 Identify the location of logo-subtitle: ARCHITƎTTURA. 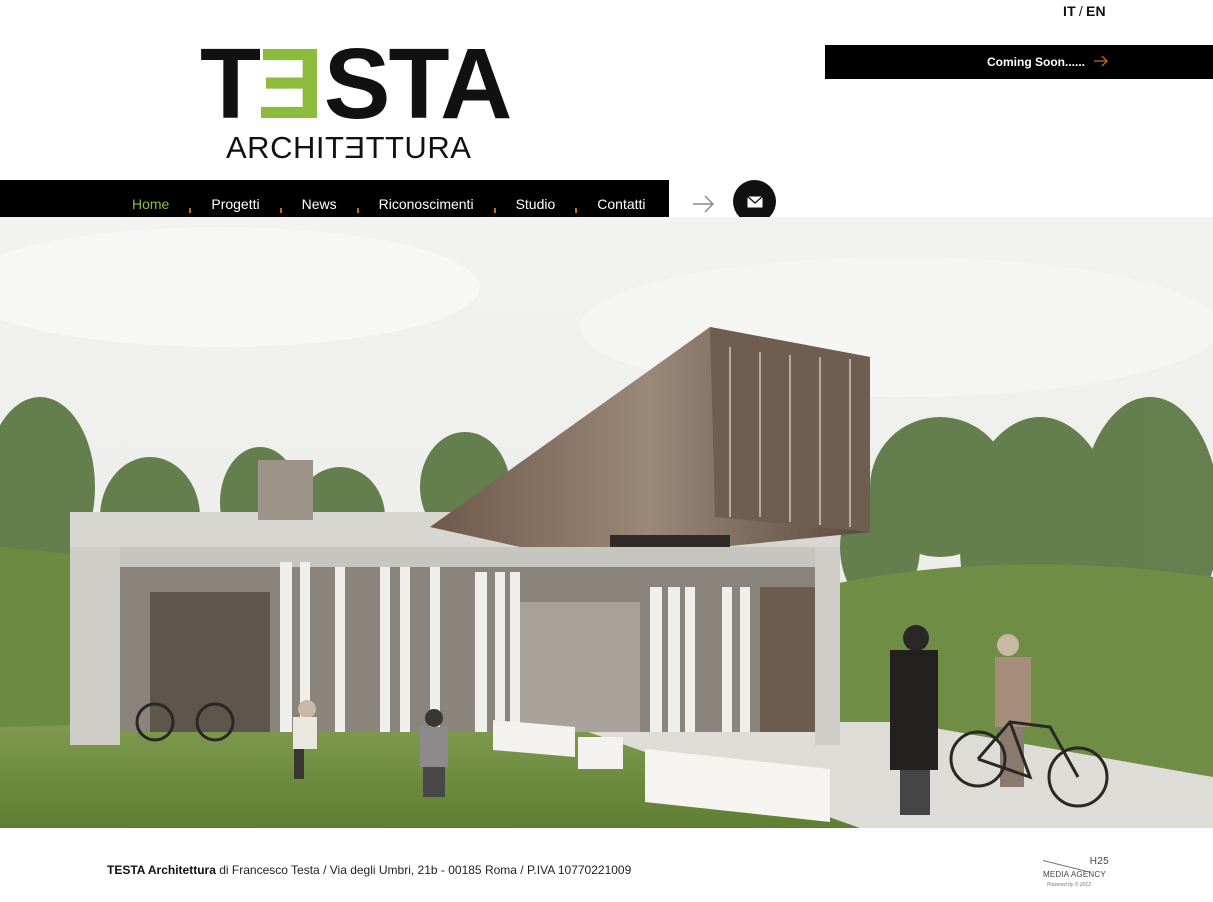
(349, 147).